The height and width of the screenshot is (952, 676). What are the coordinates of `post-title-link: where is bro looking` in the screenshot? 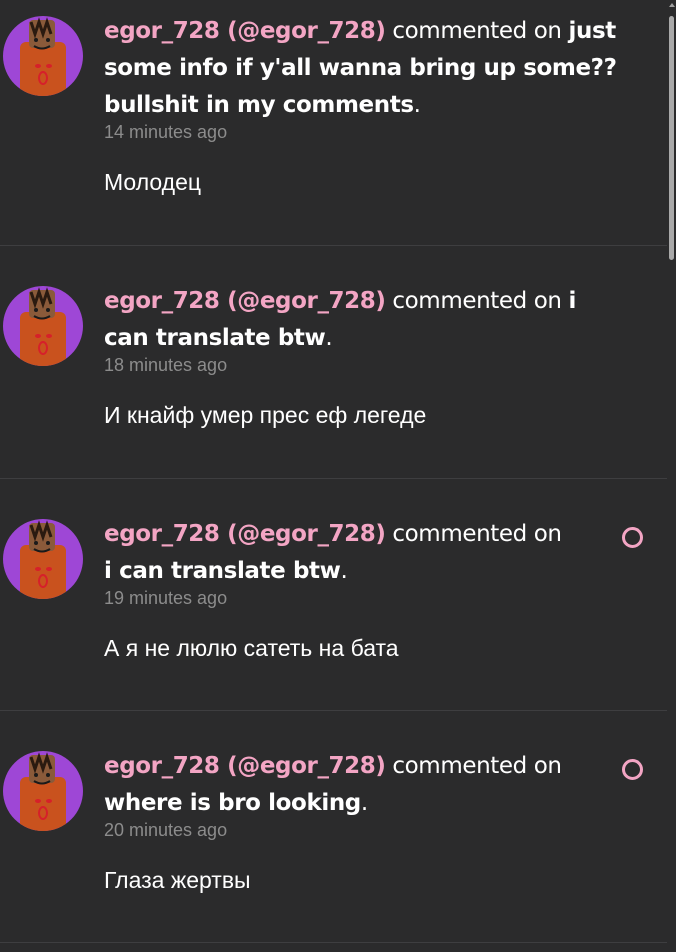 It's located at (232, 803).